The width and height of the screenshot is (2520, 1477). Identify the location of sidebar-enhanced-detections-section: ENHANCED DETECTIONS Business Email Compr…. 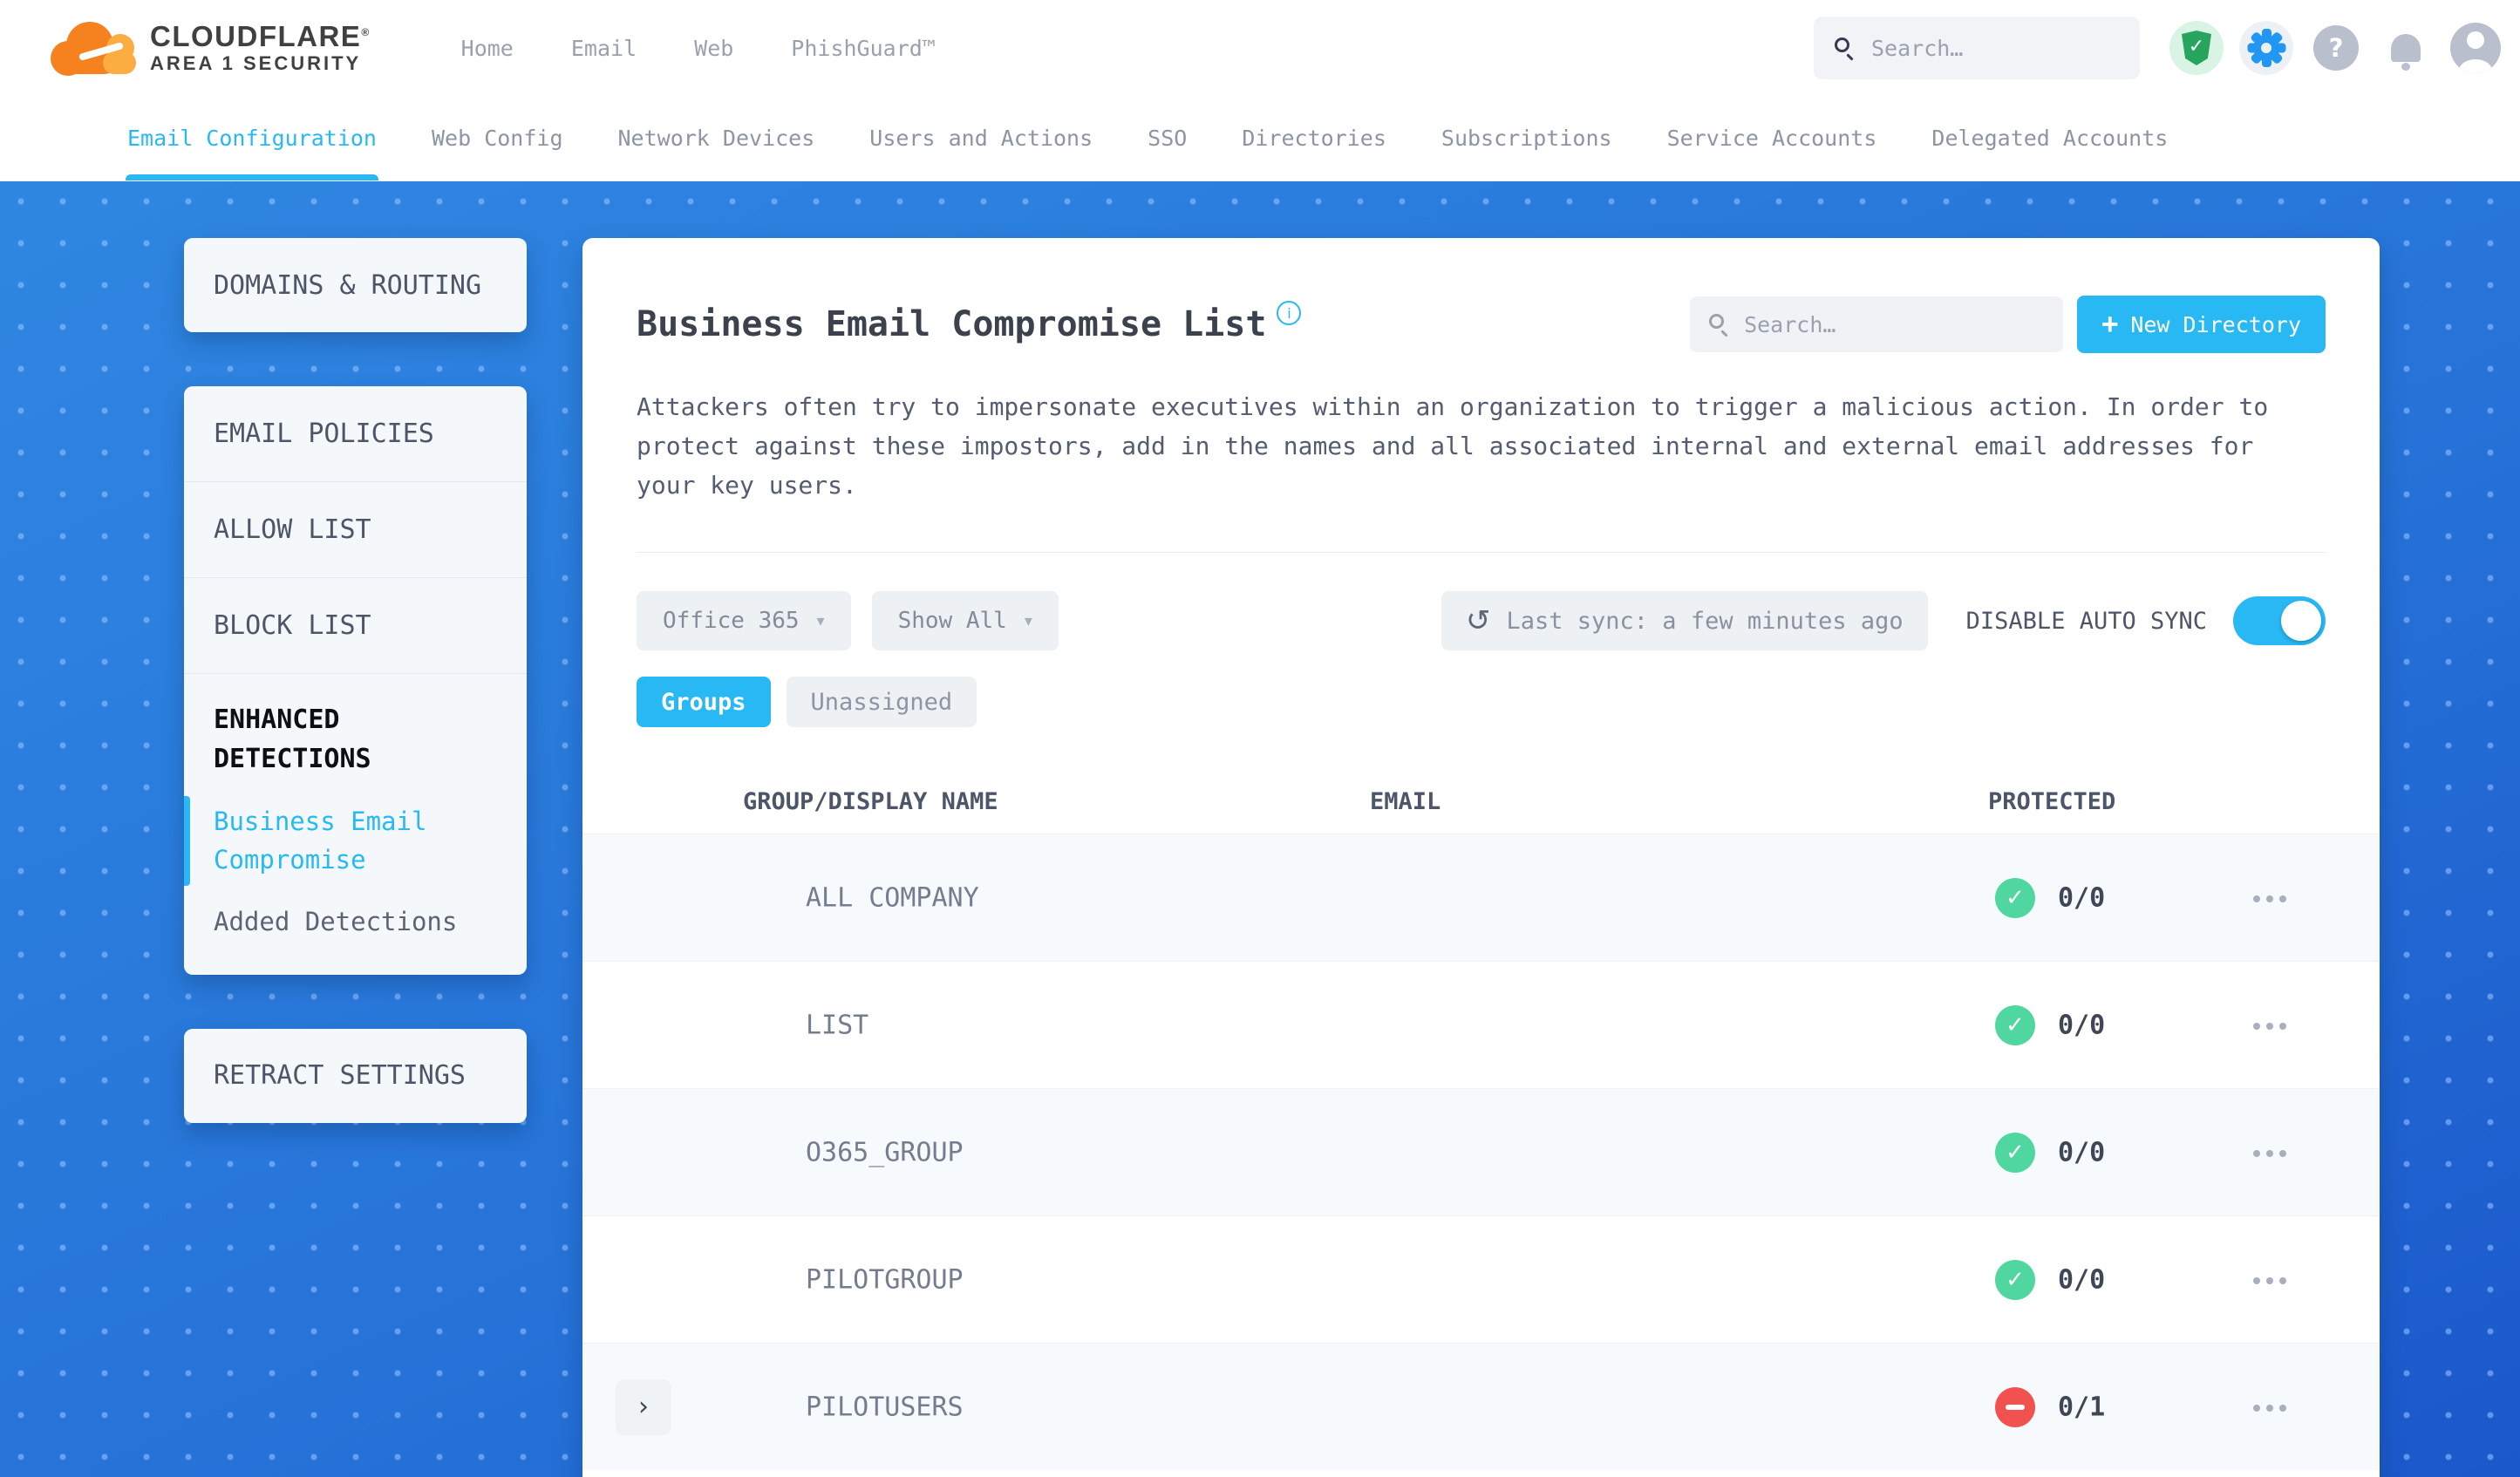
(355, 824).